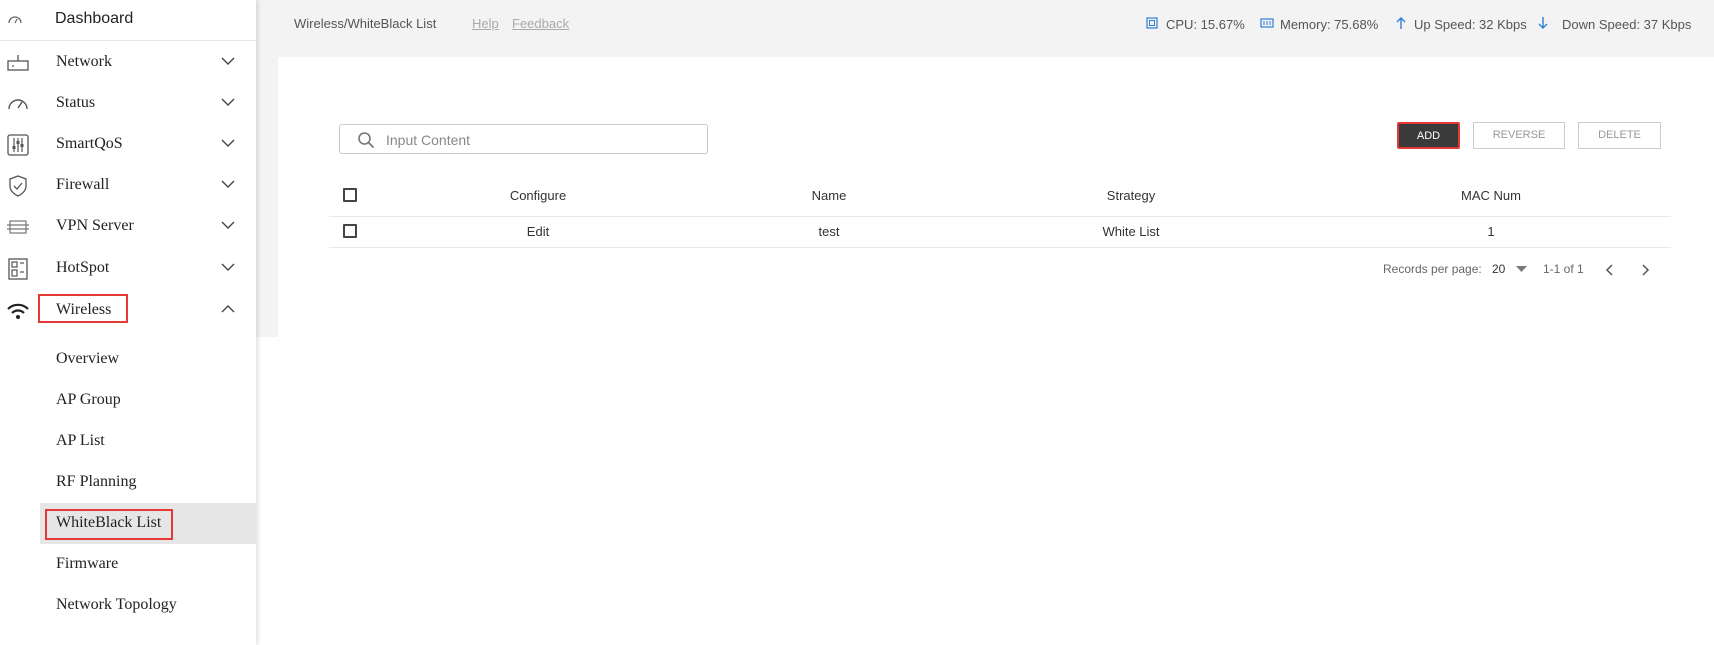 This screenshot has width=1714, height=645. What do you see at coordinates (148, 482) in the screenshot?
I see `sidebar-subitem-rf-planning: RF Planning` at bounding box center [148, 482].